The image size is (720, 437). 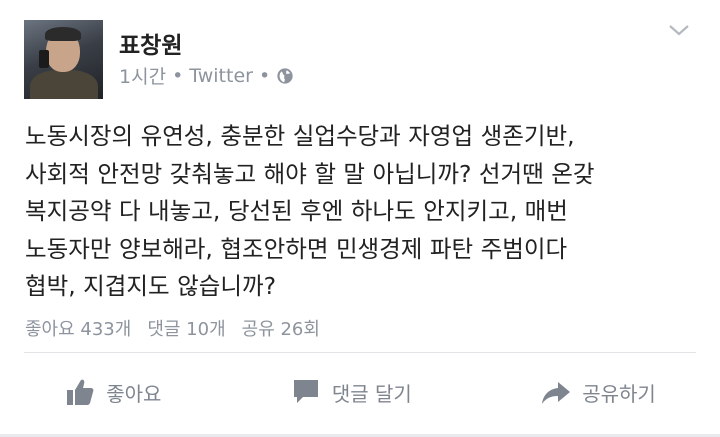 I want to click on post-stats: 좋아요 433개 댓글 10개 공유 26회, so click(x=172, y=328).